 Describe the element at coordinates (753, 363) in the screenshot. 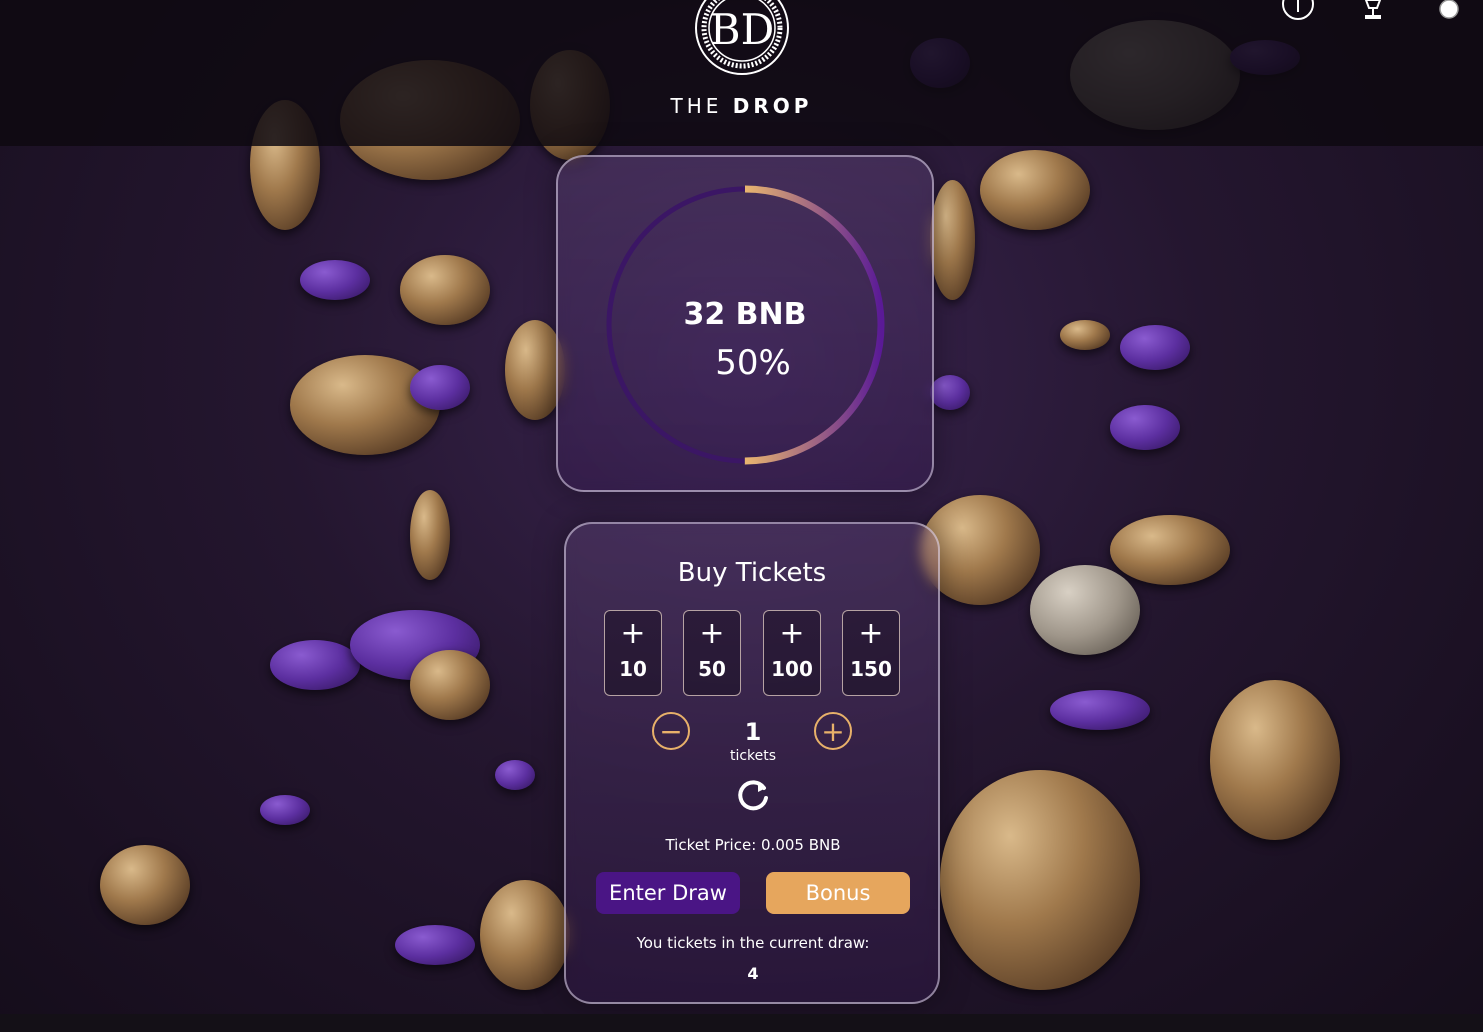

I see `progress-percent: 50%` at that location.